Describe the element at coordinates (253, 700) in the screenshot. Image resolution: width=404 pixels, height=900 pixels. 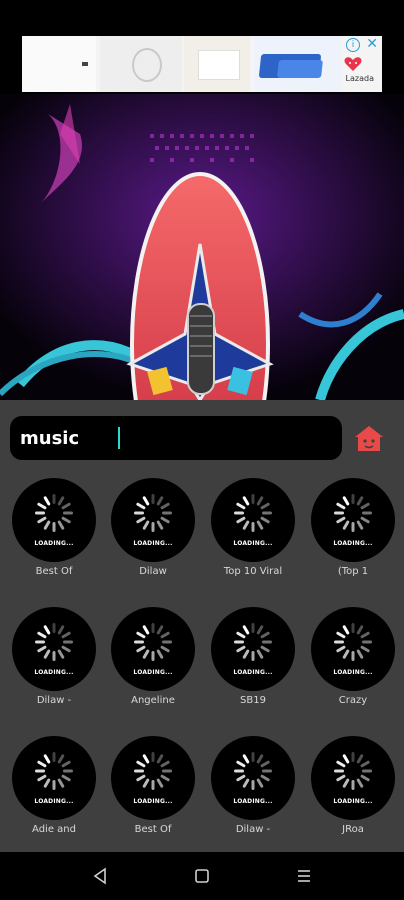
I see `playlist-title: SB19` at that location.